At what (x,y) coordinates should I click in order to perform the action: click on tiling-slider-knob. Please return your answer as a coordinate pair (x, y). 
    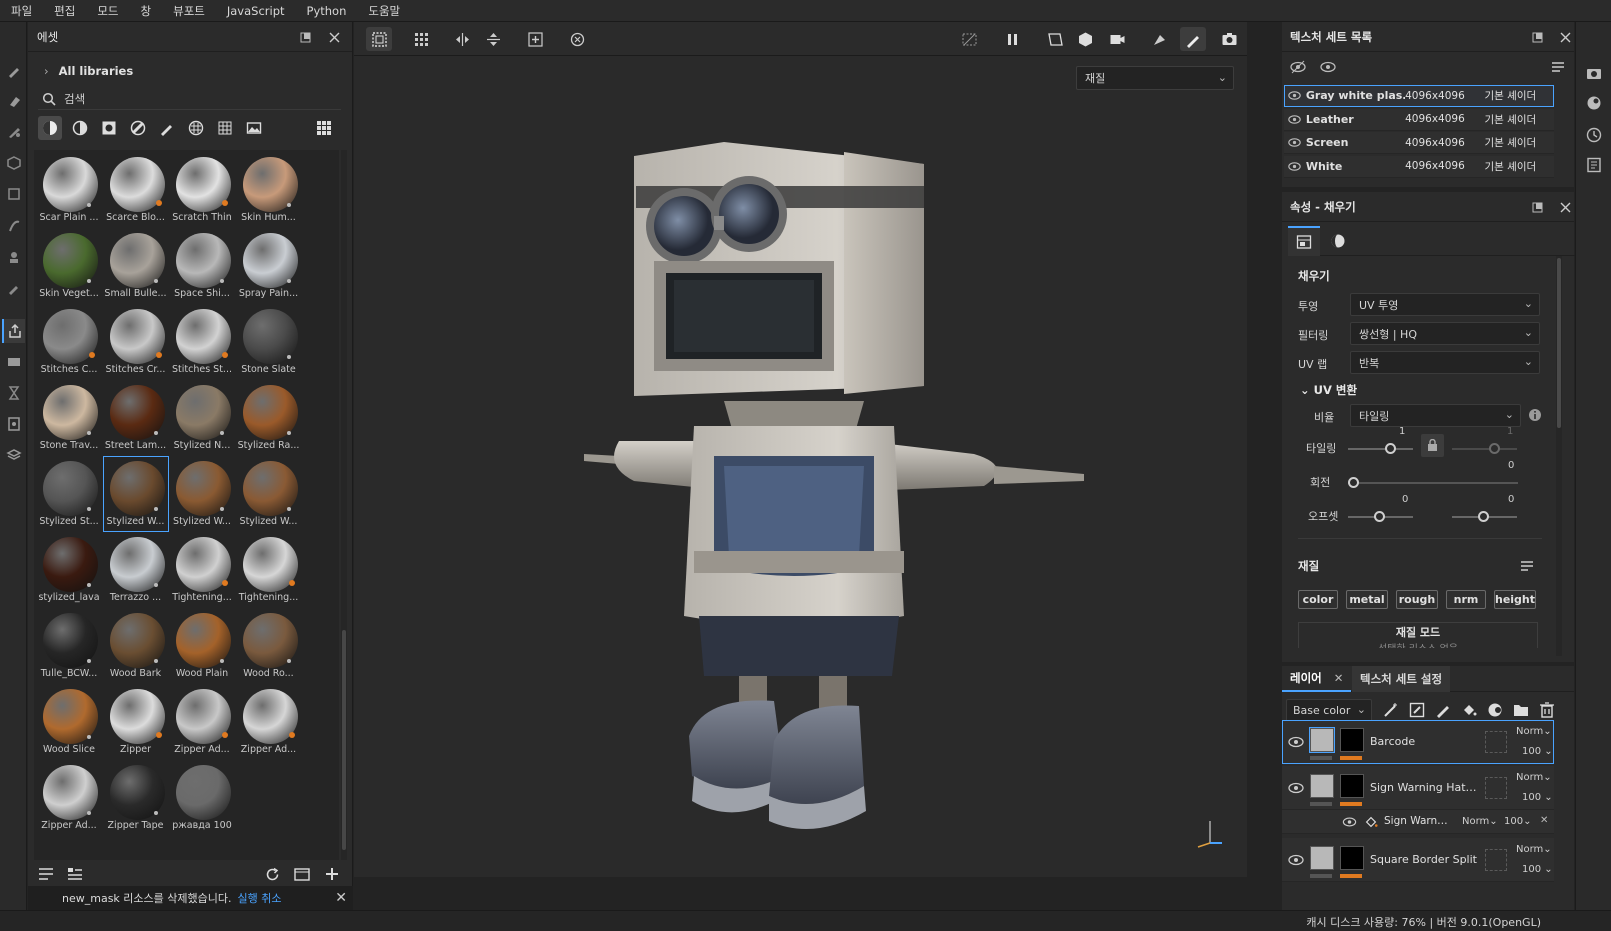
    Looking at the image, I should click on (1390, 448).